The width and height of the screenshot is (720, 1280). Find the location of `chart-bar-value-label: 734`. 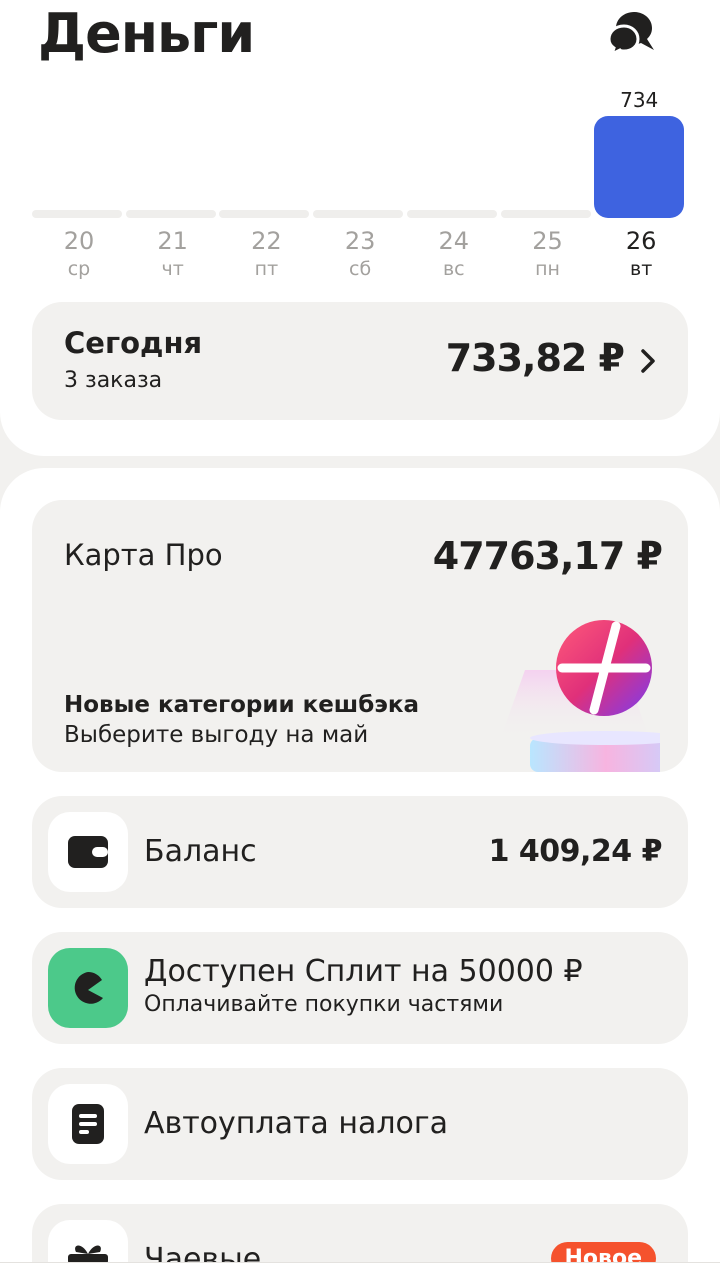

chart-bar-value-label: 734 is located at coordinates (639, 100).